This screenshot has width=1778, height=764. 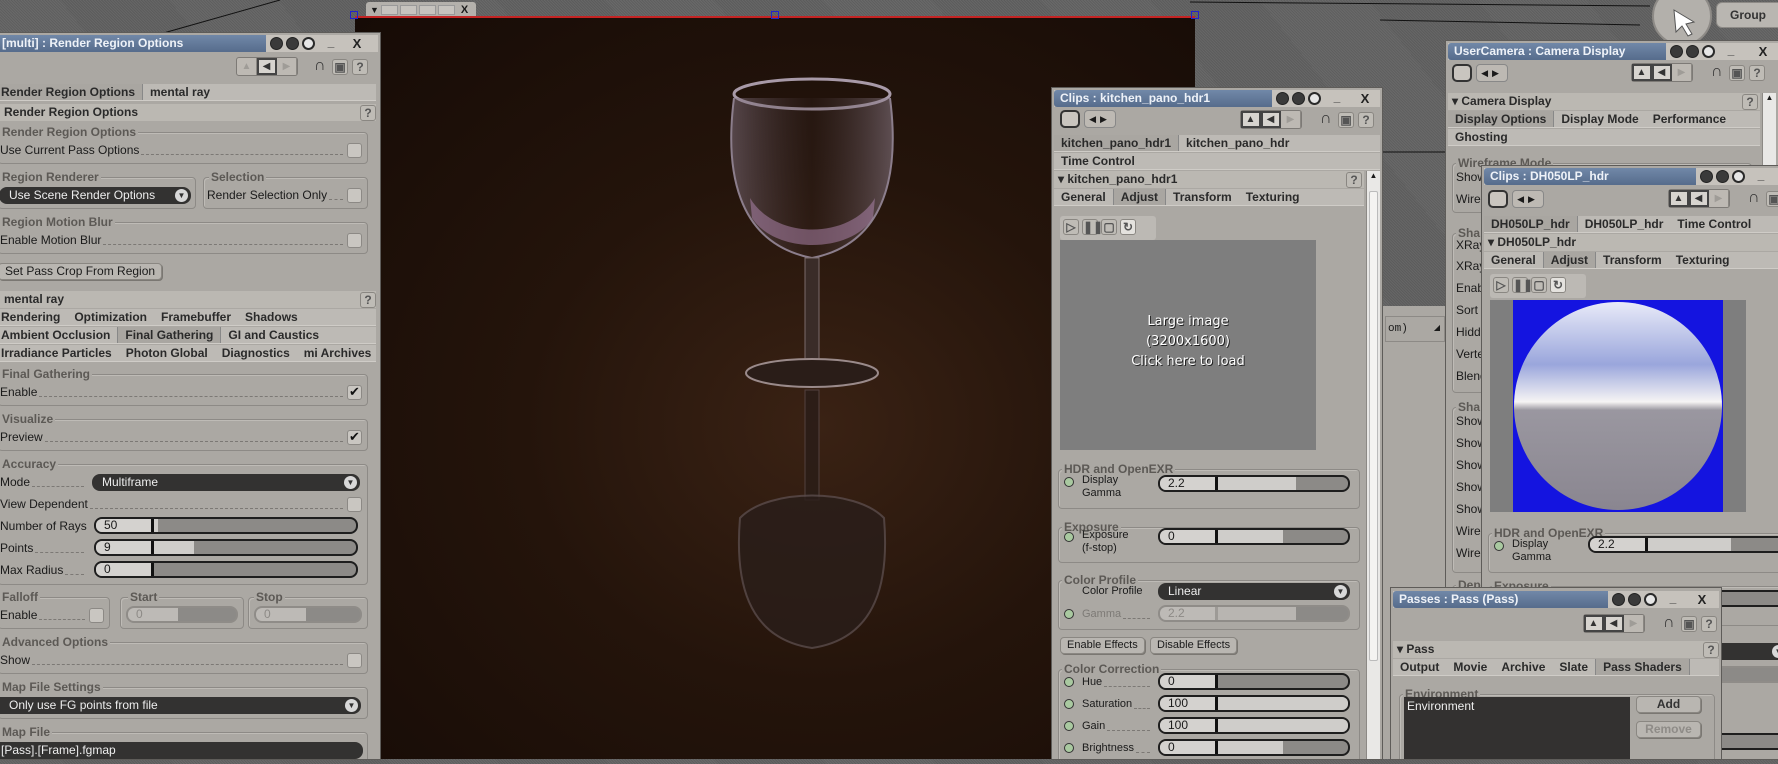 What do you see at coordinates (110, 317) in the screenshot?
I see `tab-optimization: Optimization` at bounding box center [110, 317].